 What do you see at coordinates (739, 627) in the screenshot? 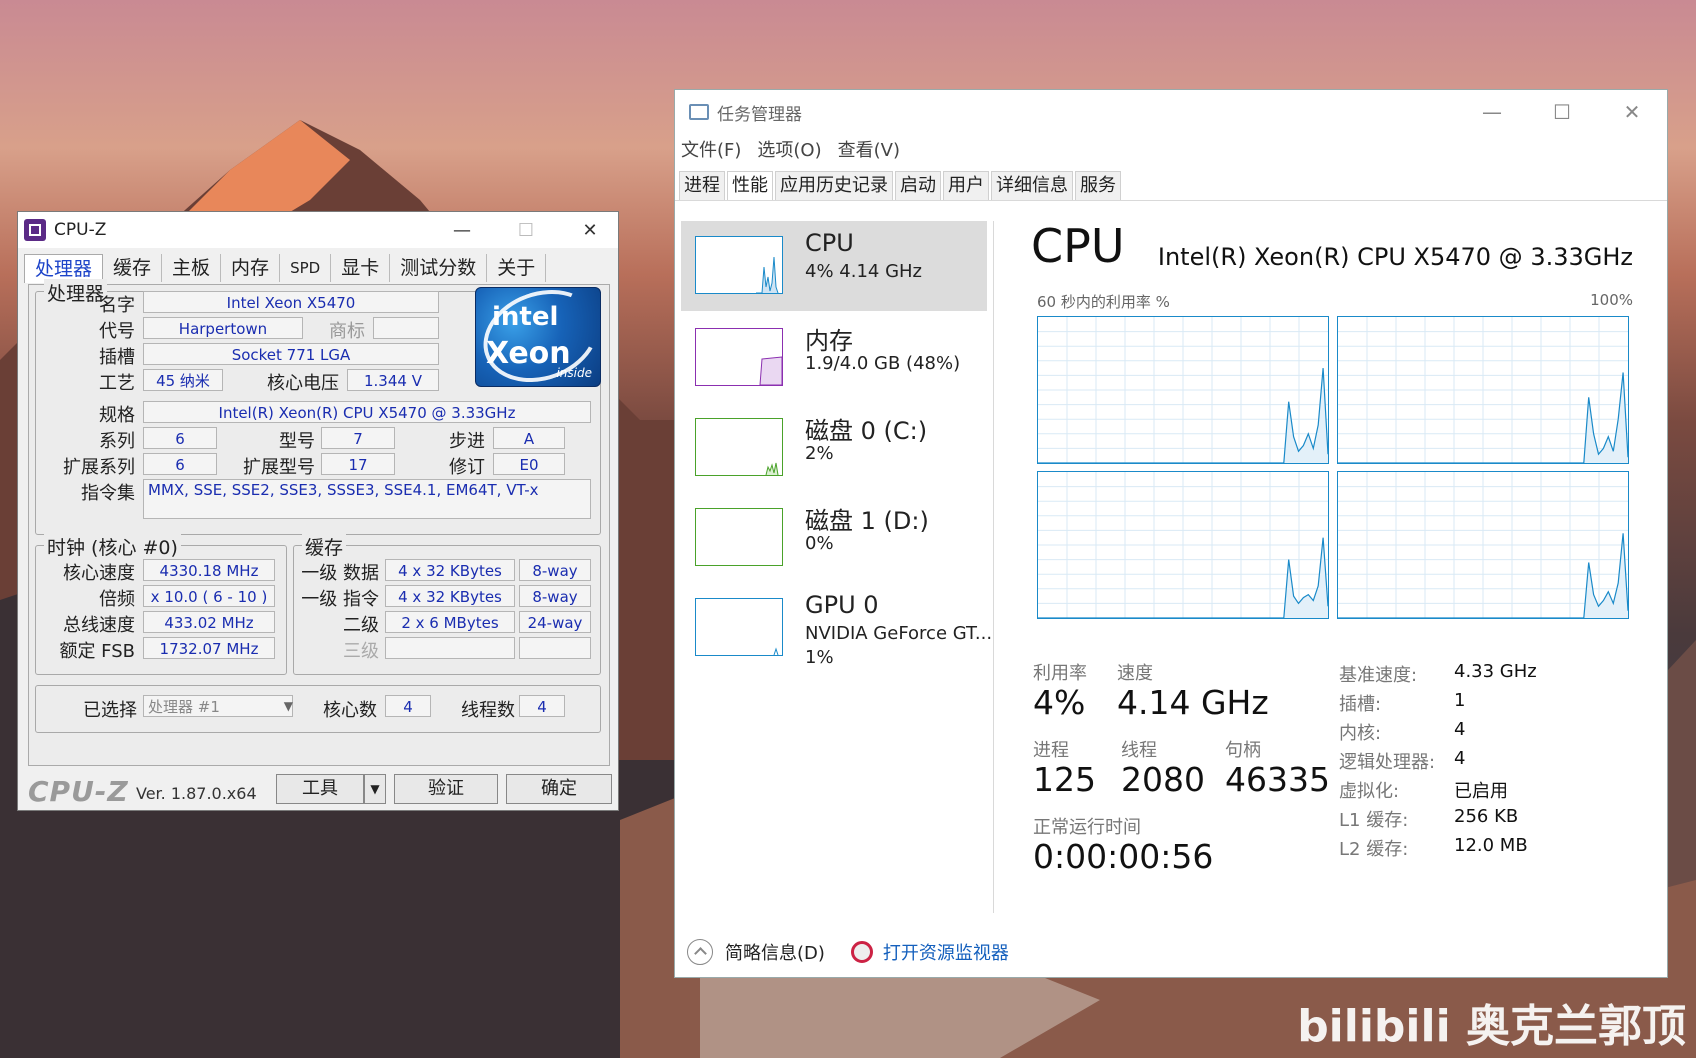
I see `gpu0-thumb-graph` at bounding box center [739, 627].